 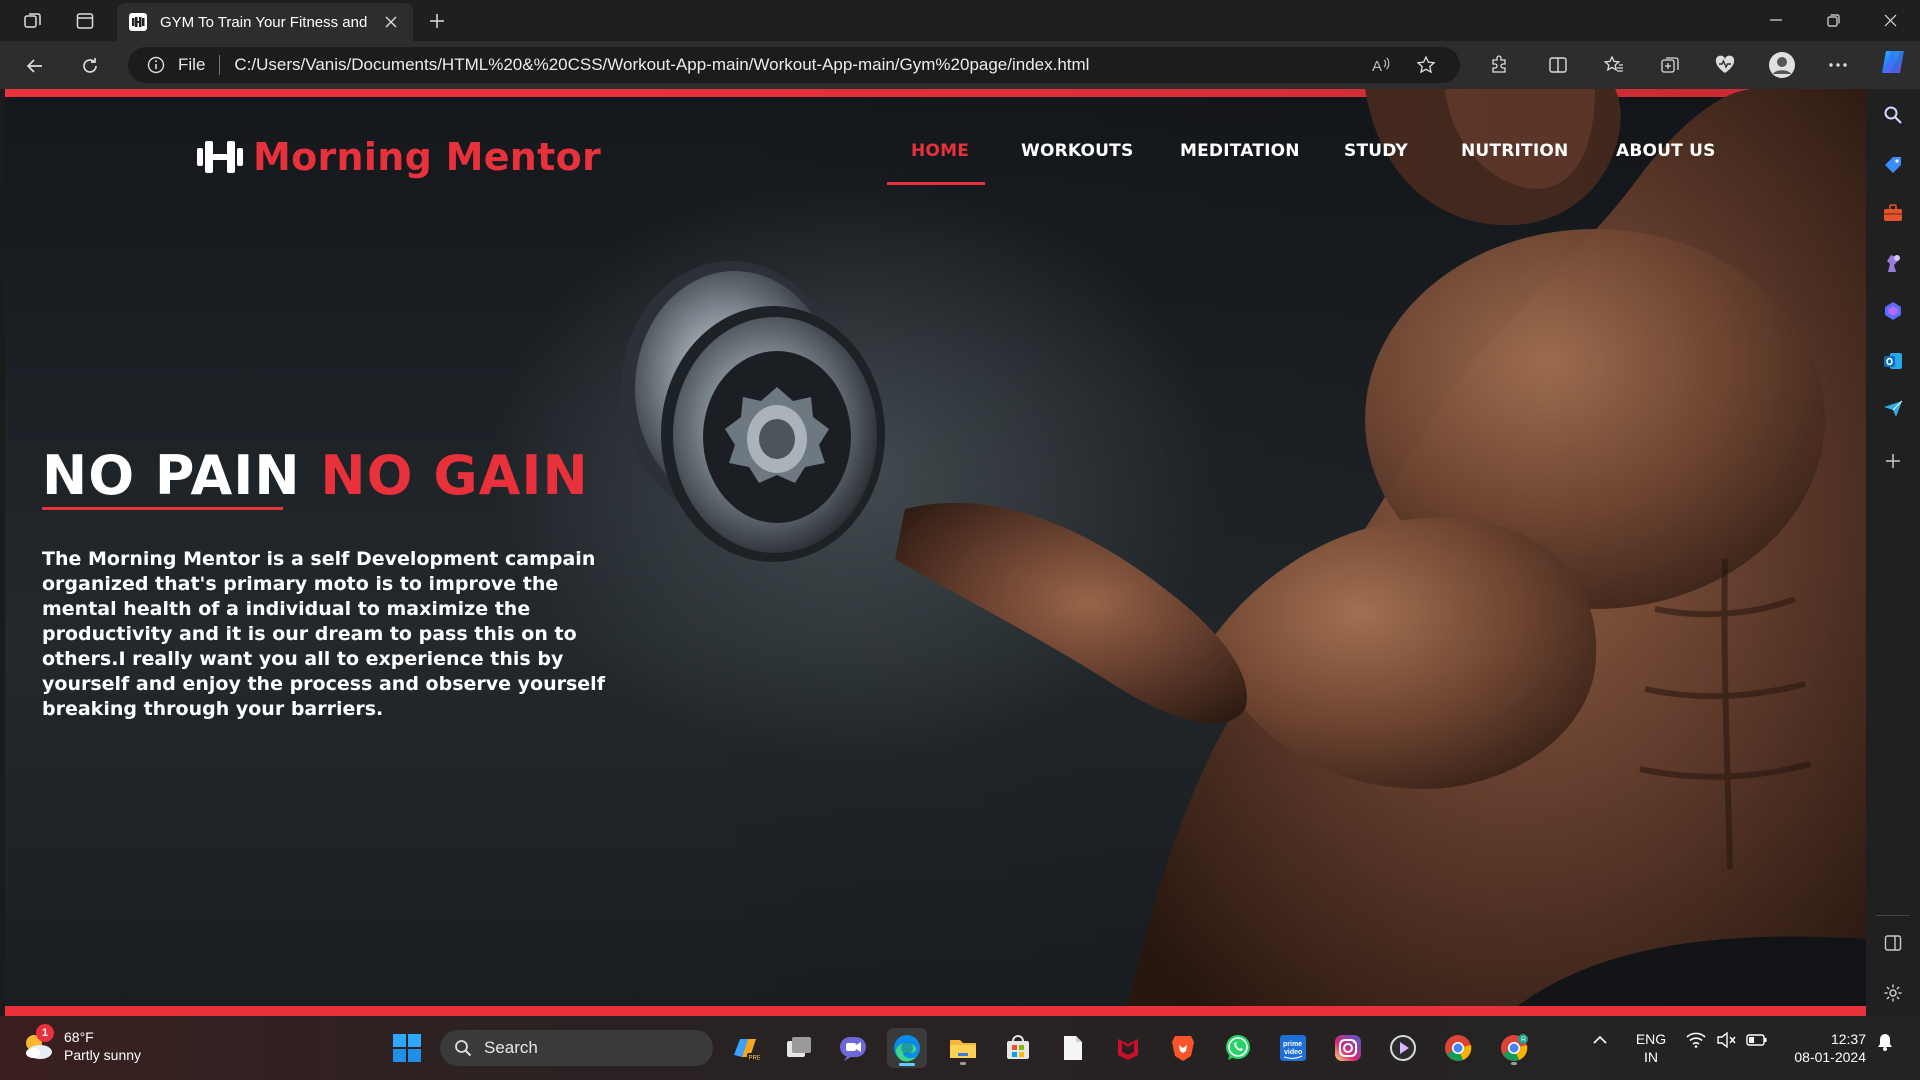 I want to click on nav-meditation: MEDITATION, so click(x=1240, y=151).